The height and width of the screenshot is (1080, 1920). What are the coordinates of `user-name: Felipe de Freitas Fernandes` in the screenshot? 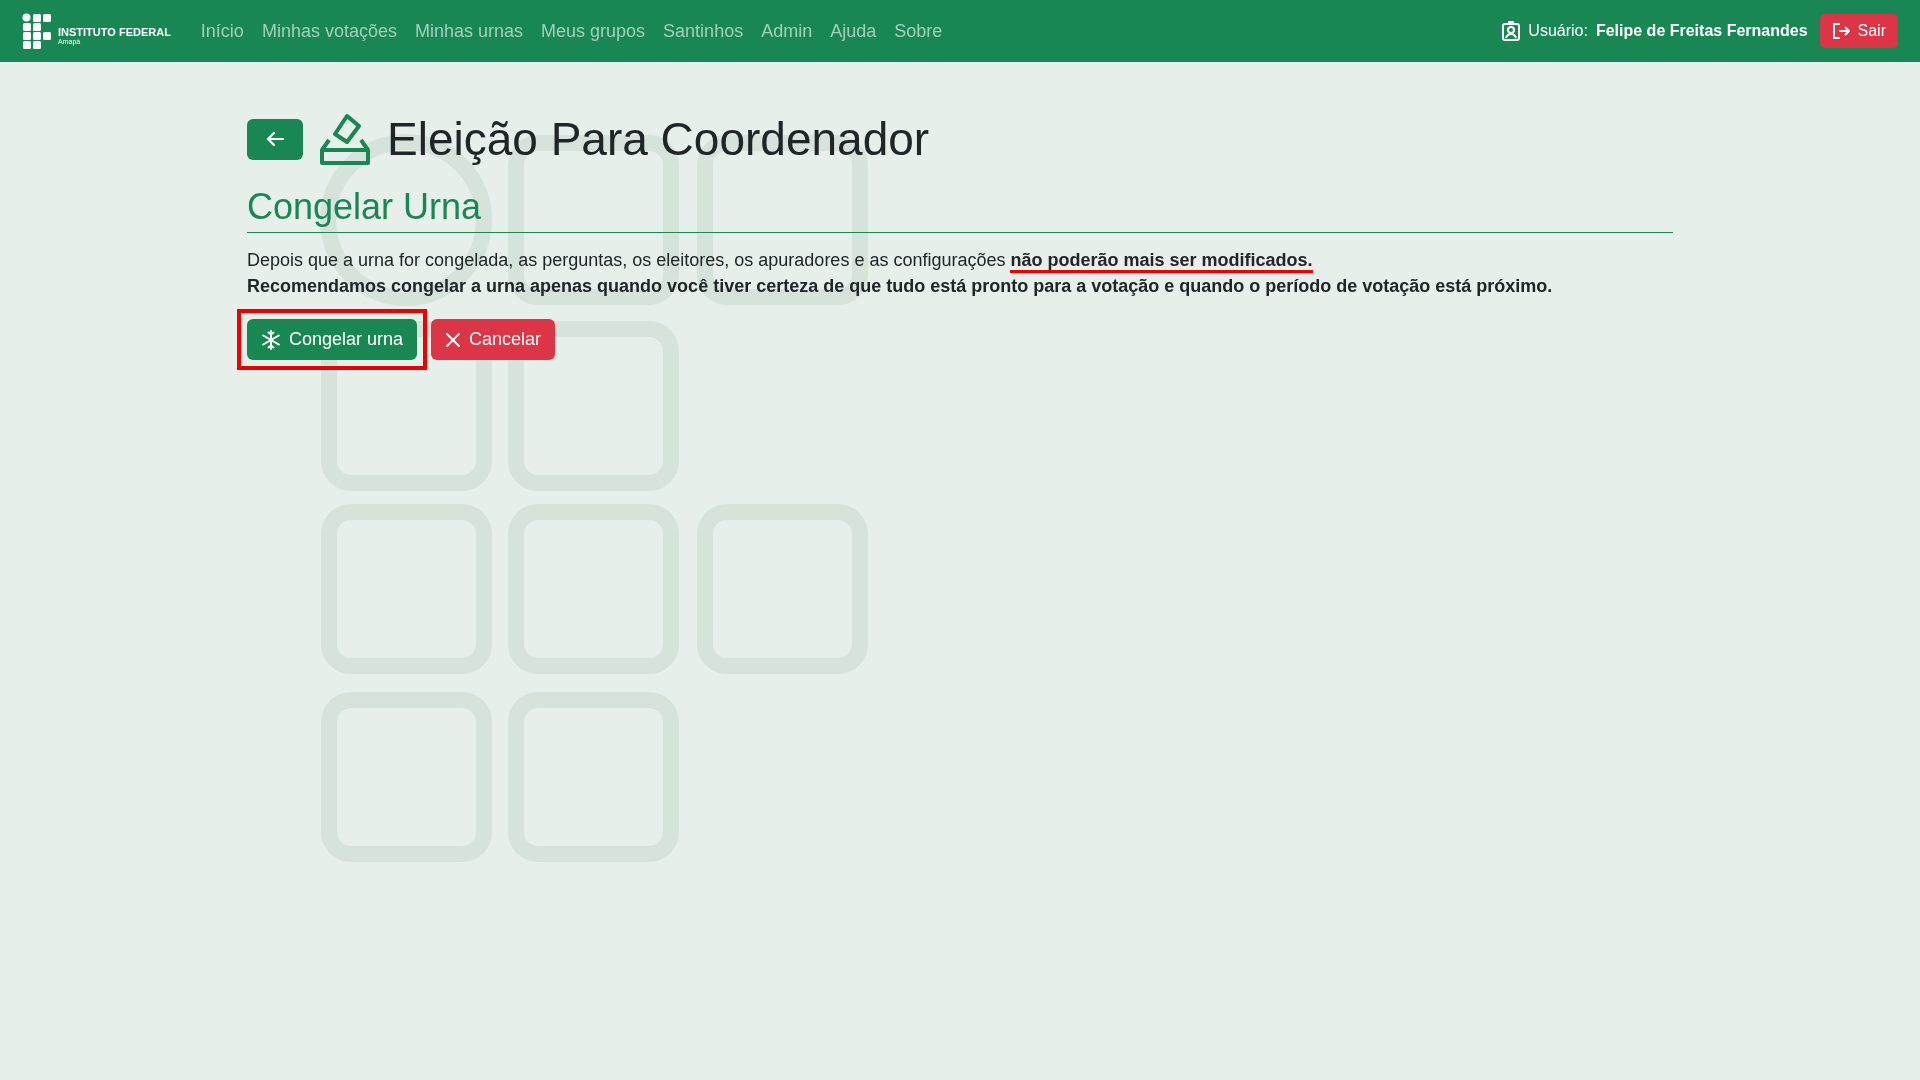 It's located at (1701, 31).